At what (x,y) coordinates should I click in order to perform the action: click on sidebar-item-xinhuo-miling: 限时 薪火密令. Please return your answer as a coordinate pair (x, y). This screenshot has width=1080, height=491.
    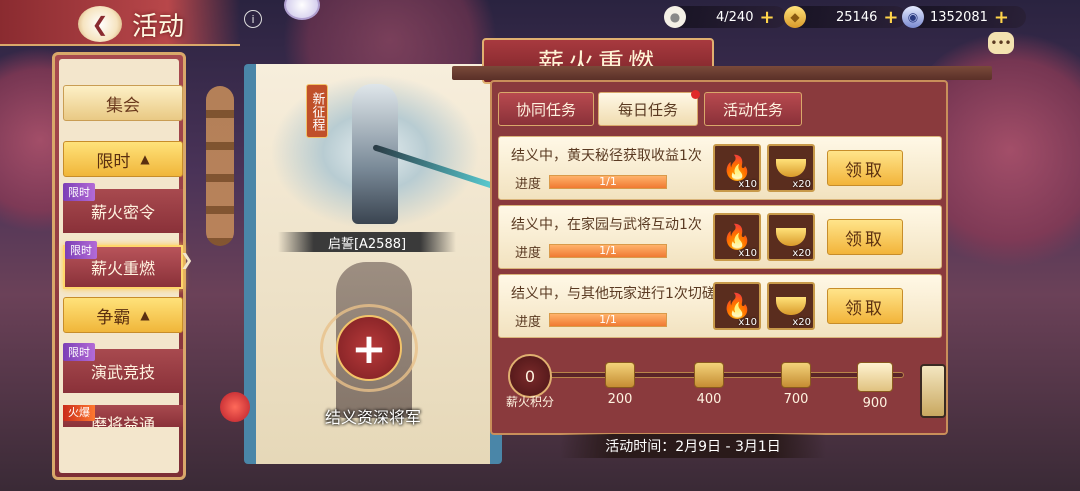
    Looking at the image, I should click on (123, 208).